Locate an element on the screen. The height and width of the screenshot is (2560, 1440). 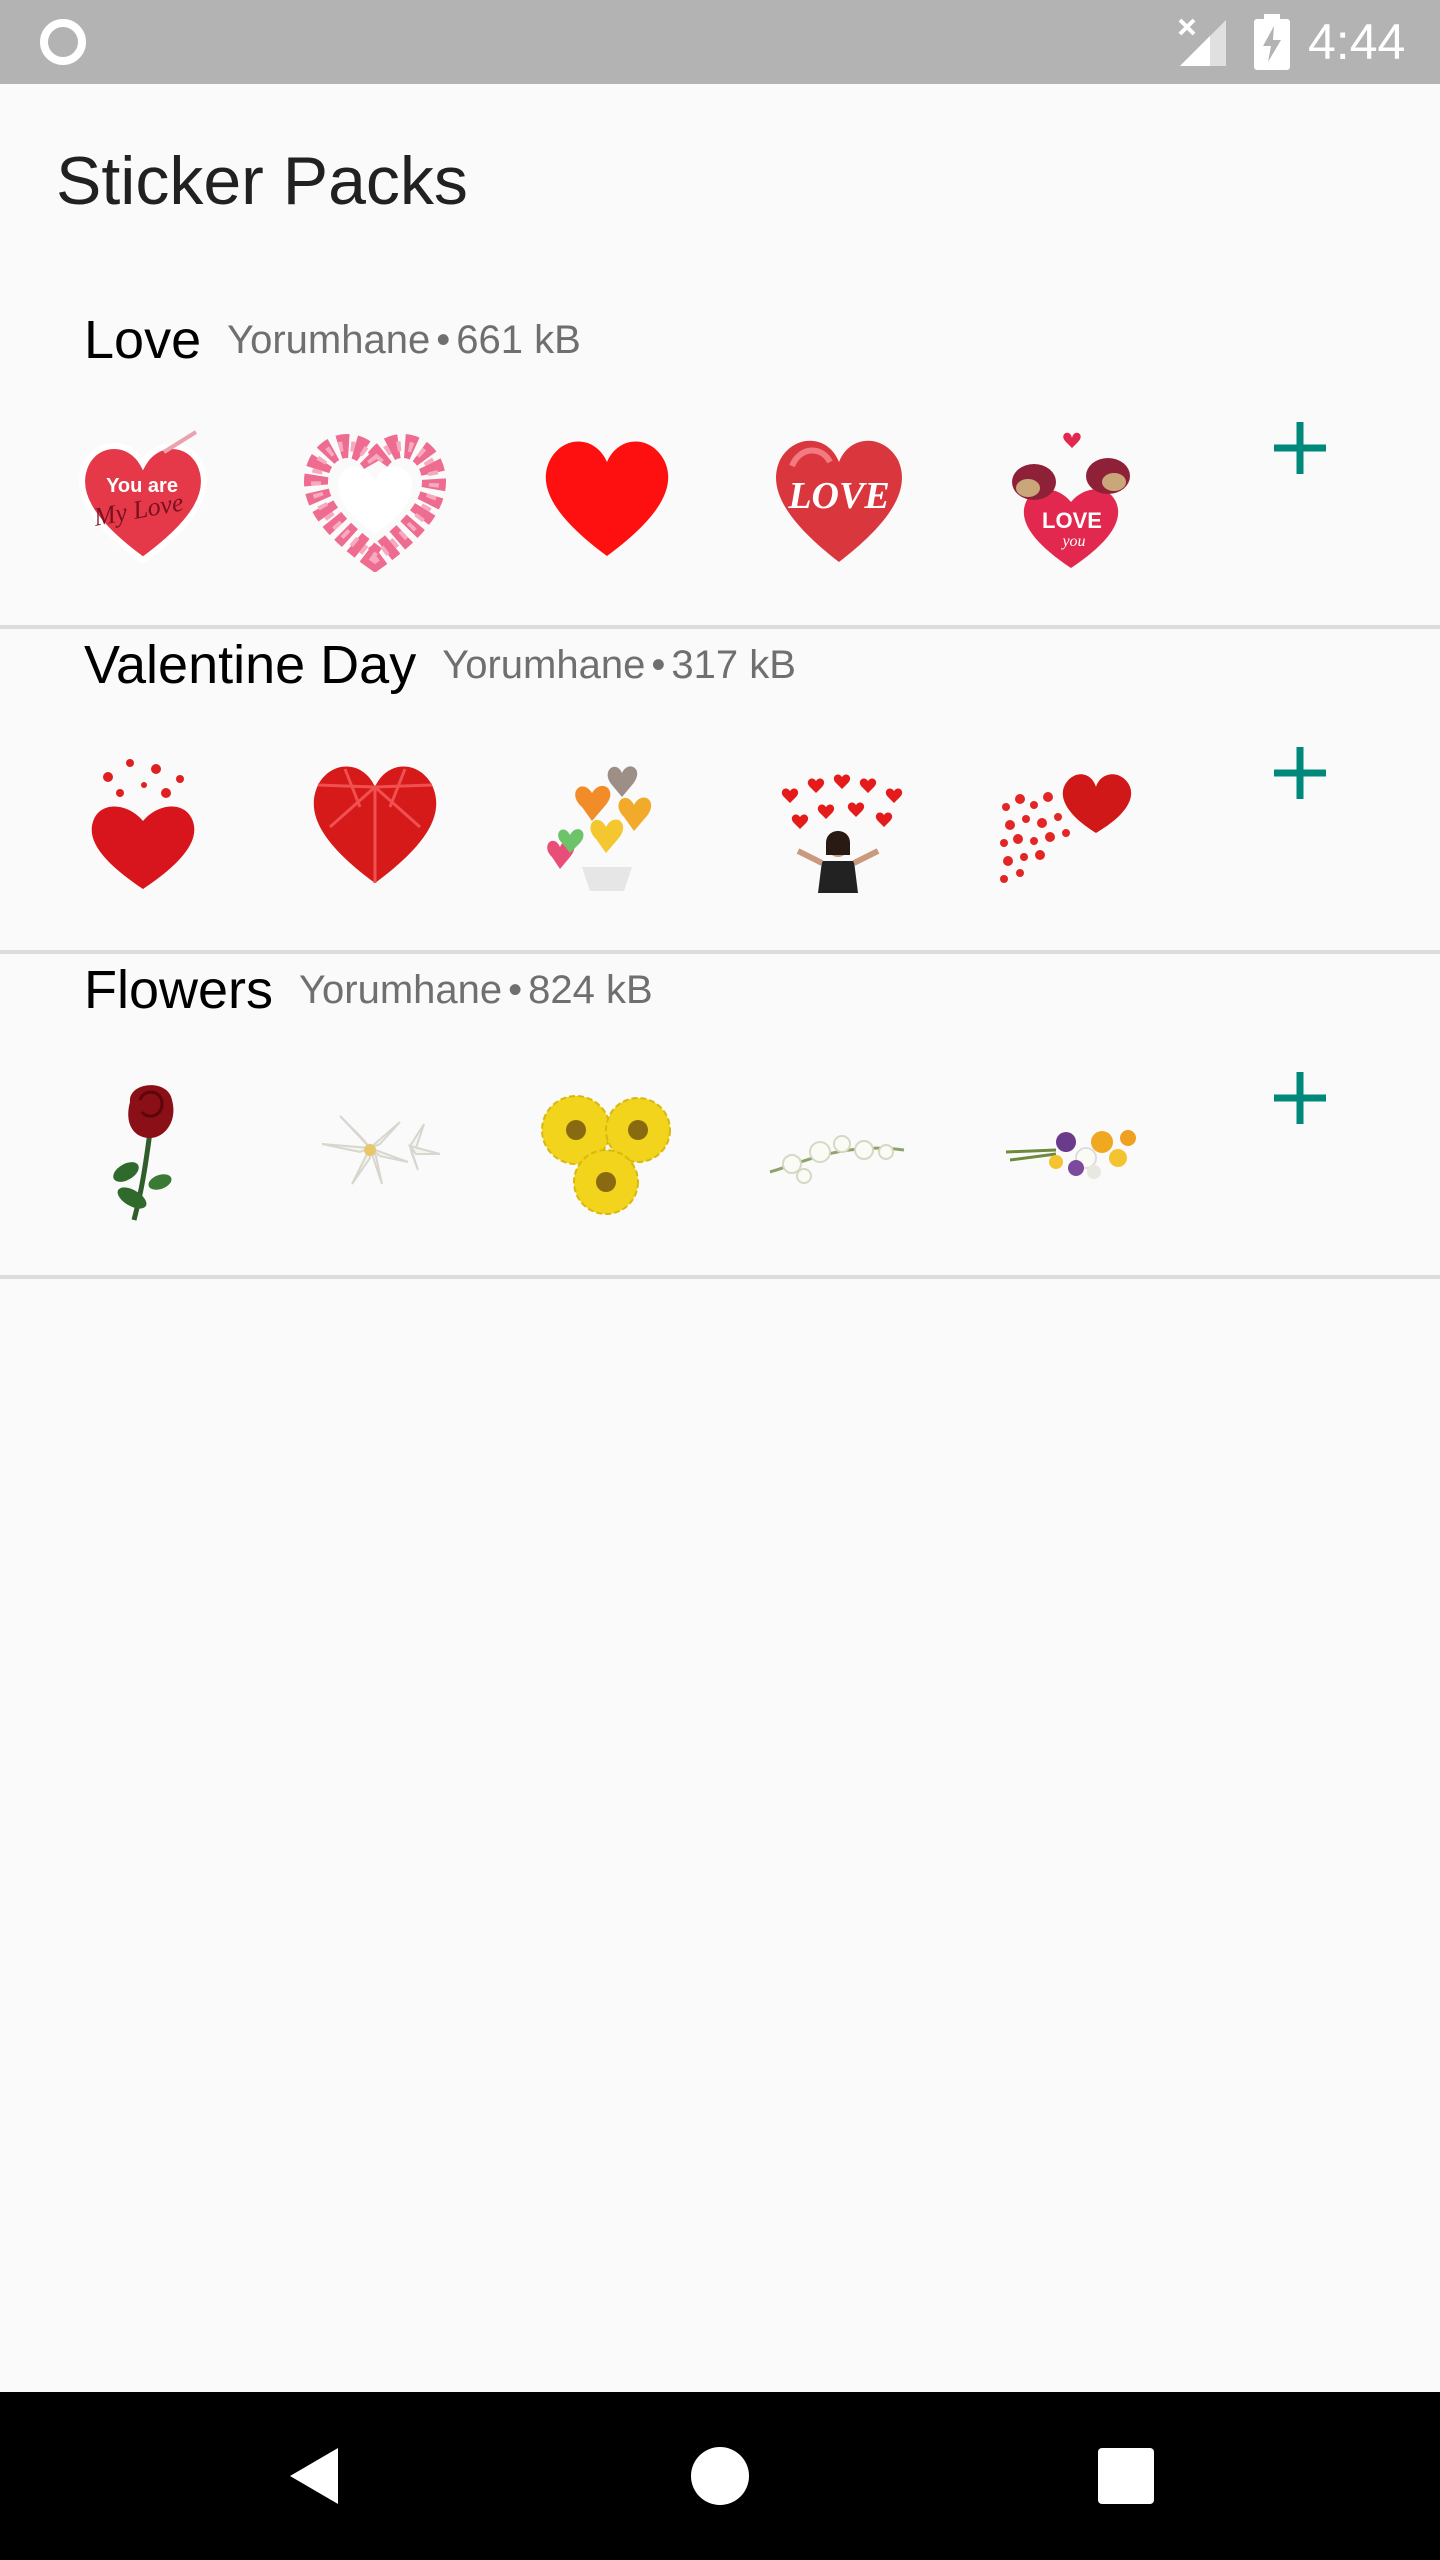
pack-name: Love is located at coordinates (143, 340).